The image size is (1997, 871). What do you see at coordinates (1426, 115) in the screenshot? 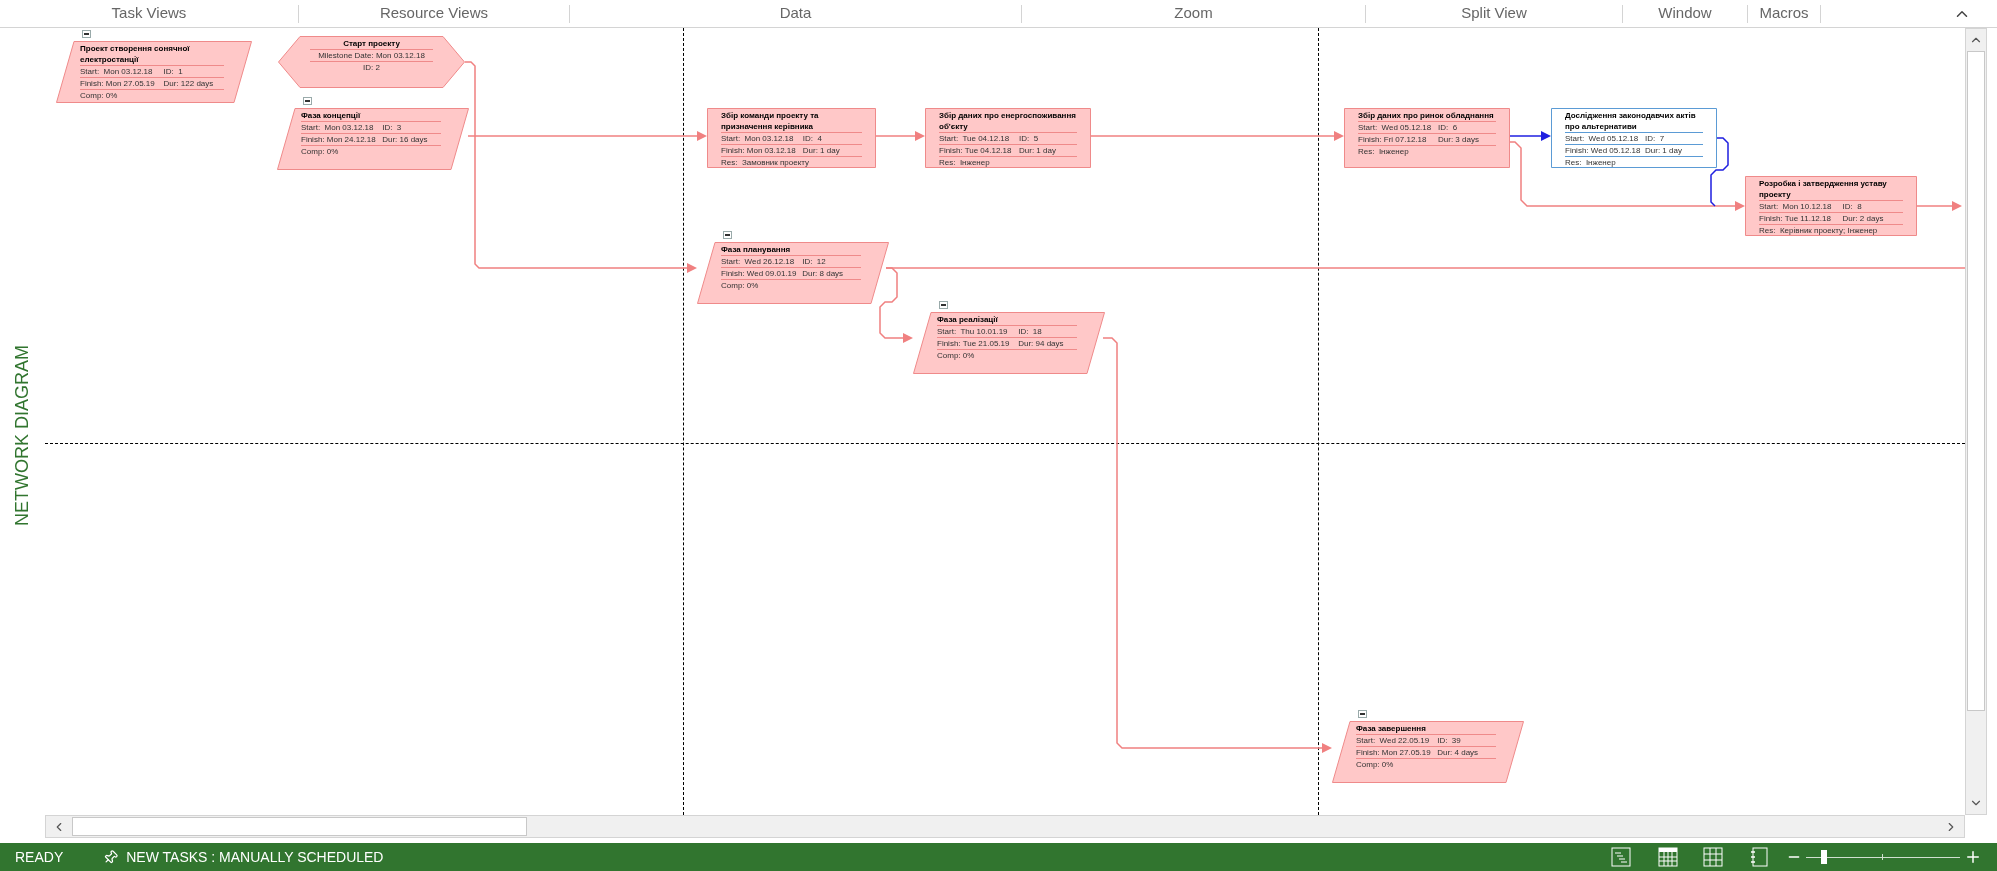
I see `node-title: Збір даних про ринок обладнання` at bounding box center [1426, 115].